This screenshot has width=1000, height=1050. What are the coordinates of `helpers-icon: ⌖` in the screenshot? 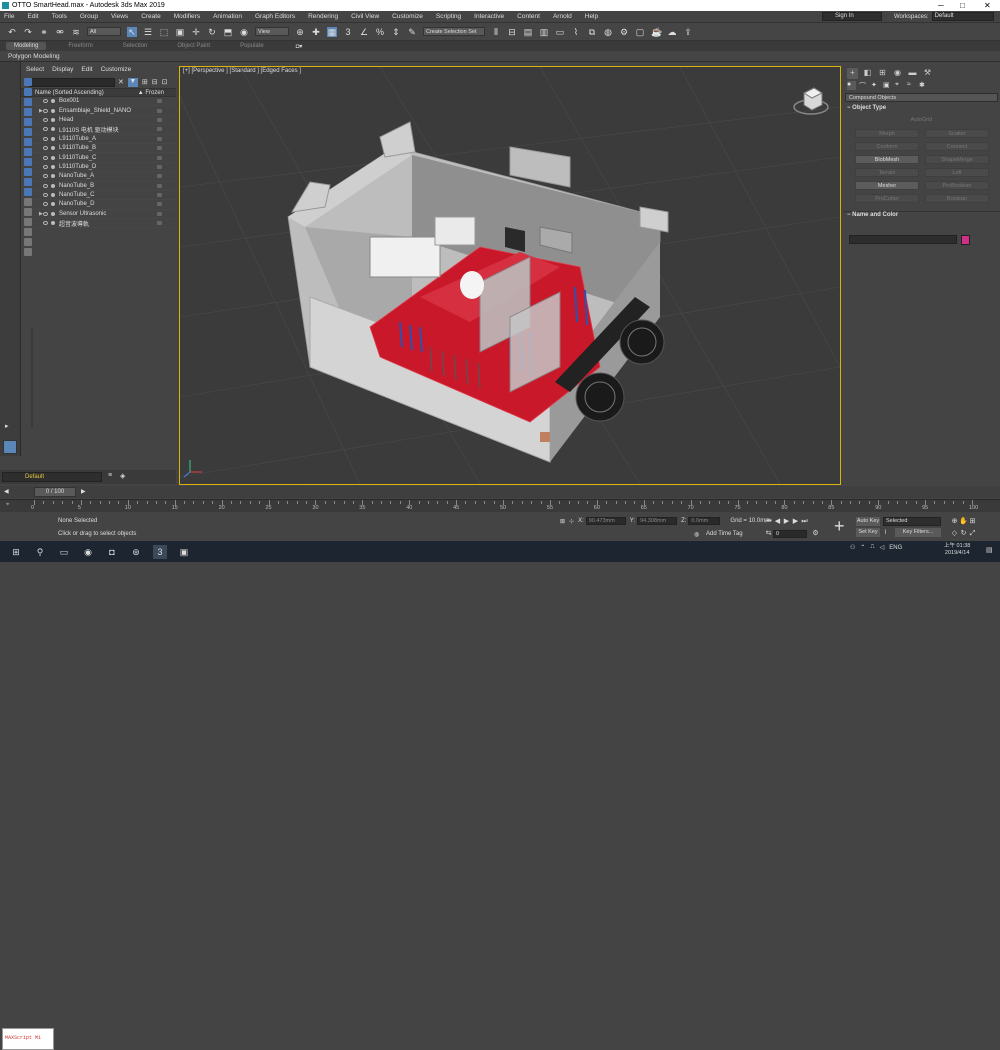 It's located at (899, 85).